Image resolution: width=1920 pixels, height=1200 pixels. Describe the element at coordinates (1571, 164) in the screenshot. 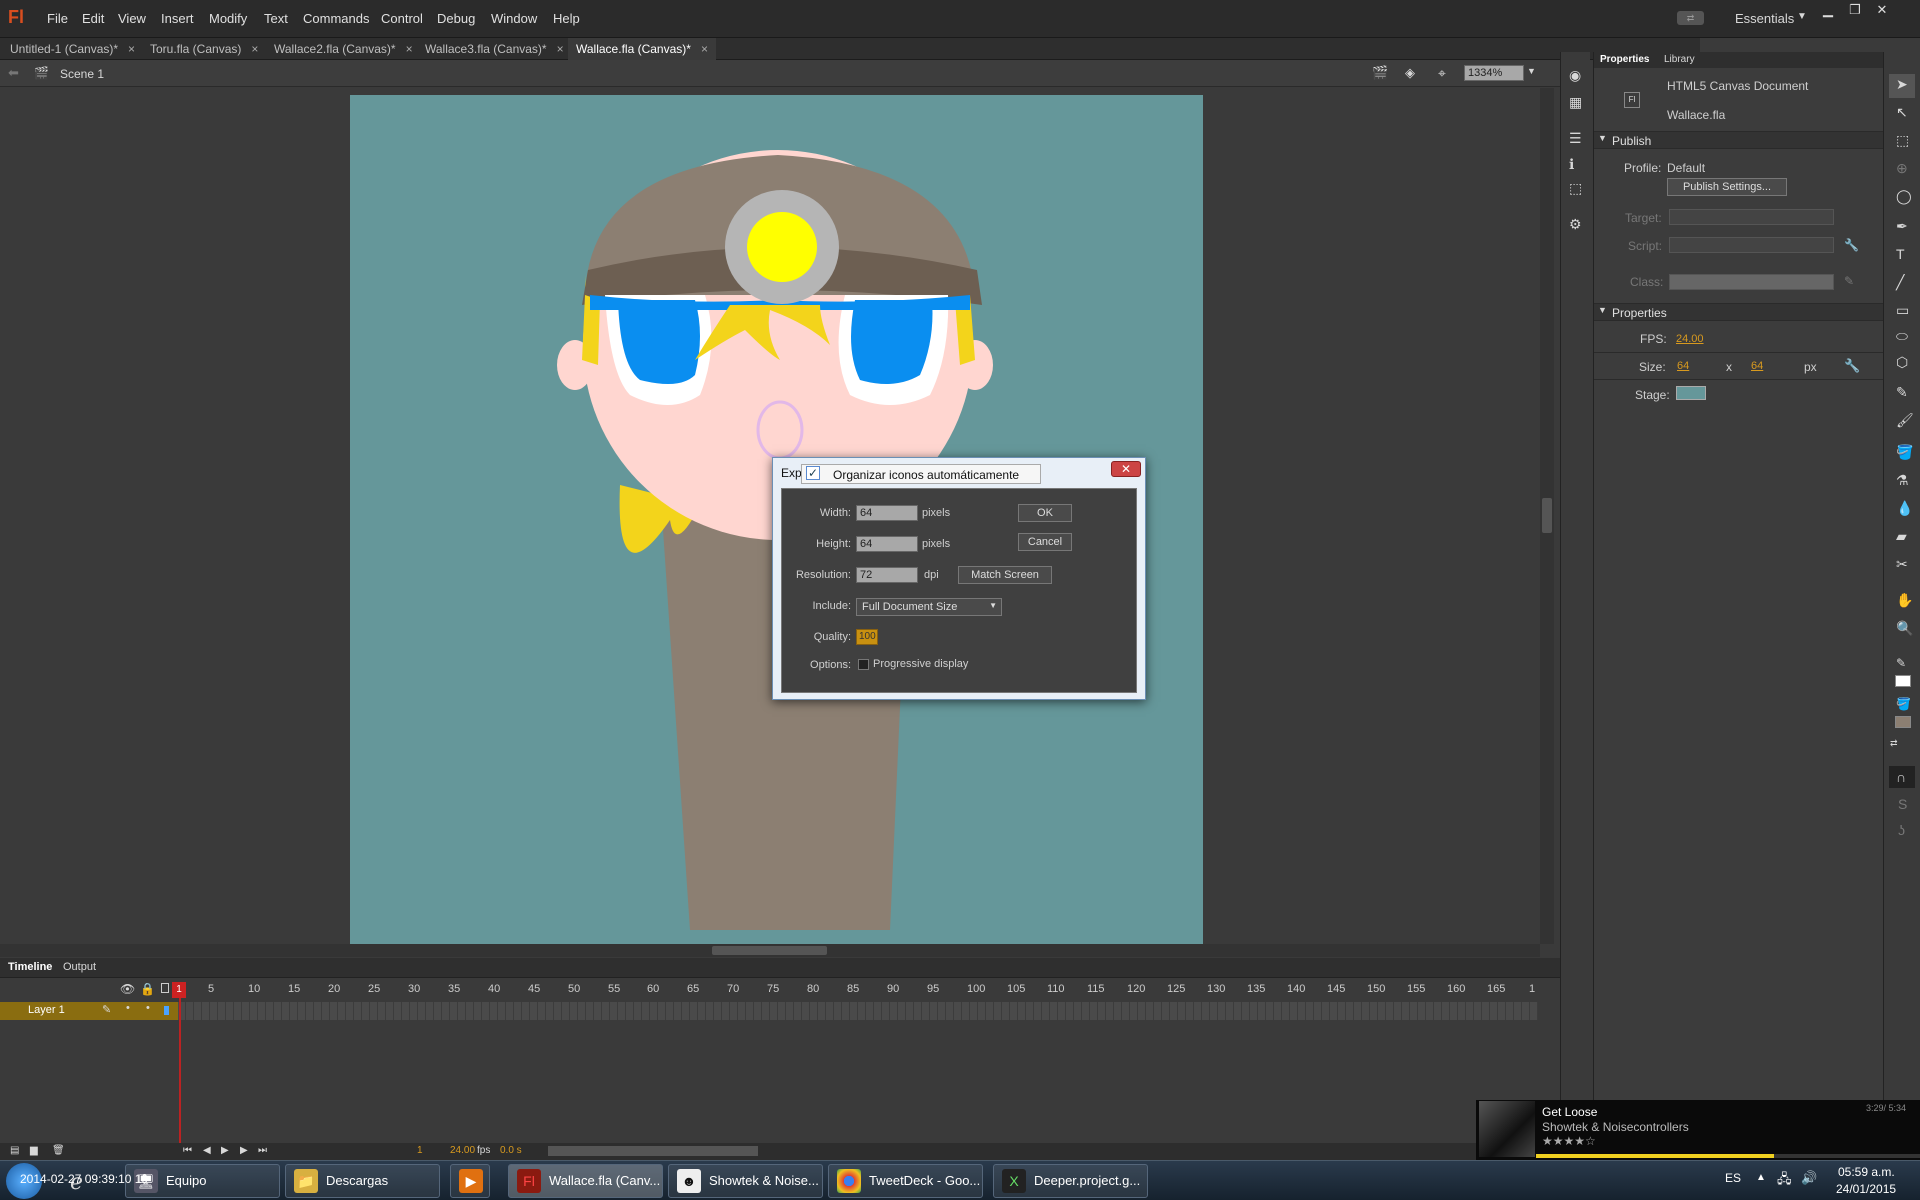

I see `info-icon: ℹ` at that location.